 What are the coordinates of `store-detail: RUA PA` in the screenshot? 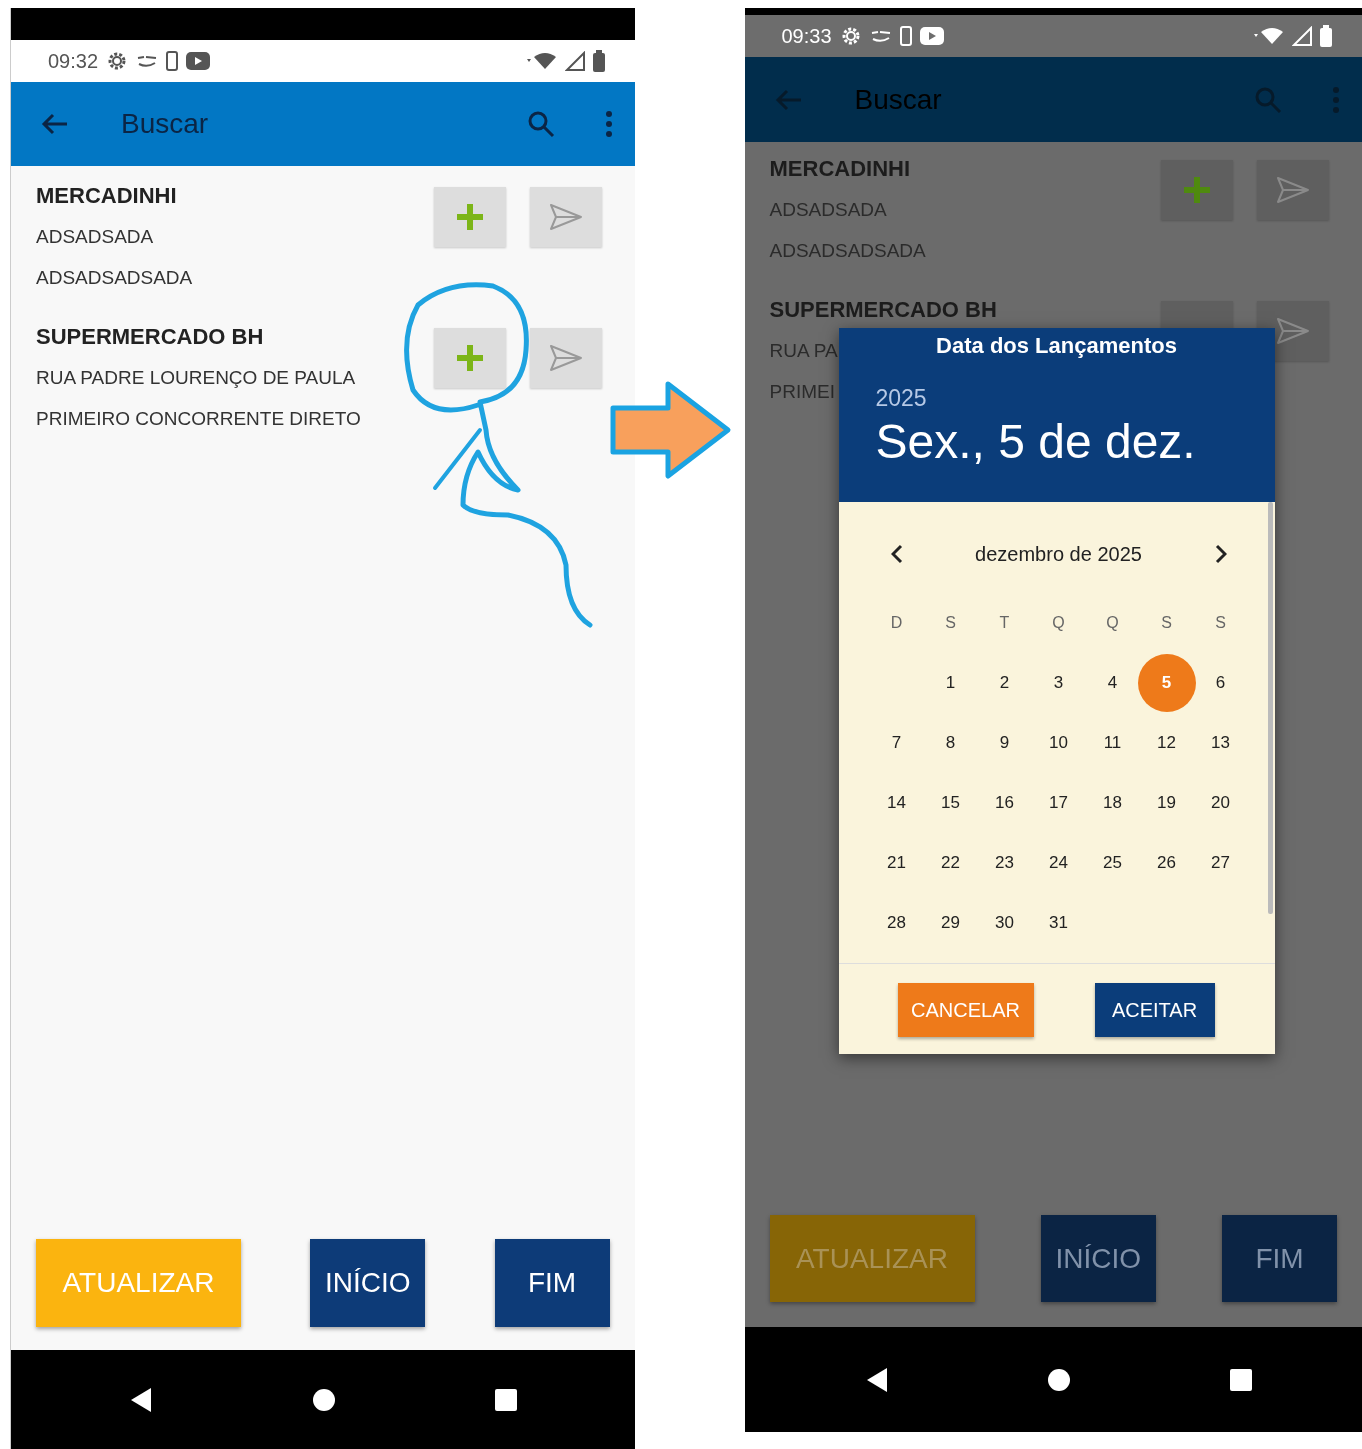 It's located at (803, 350).